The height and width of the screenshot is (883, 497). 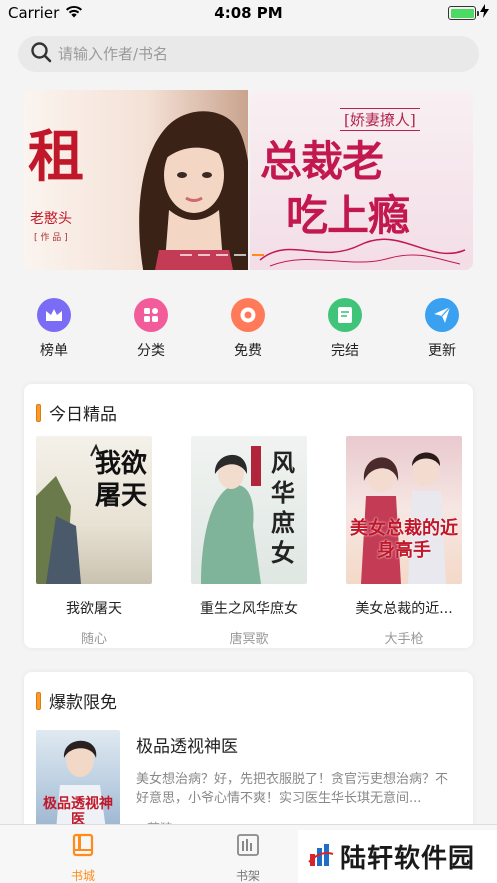 I want to click on tab-label: 书城, so click(x=82, y=876).